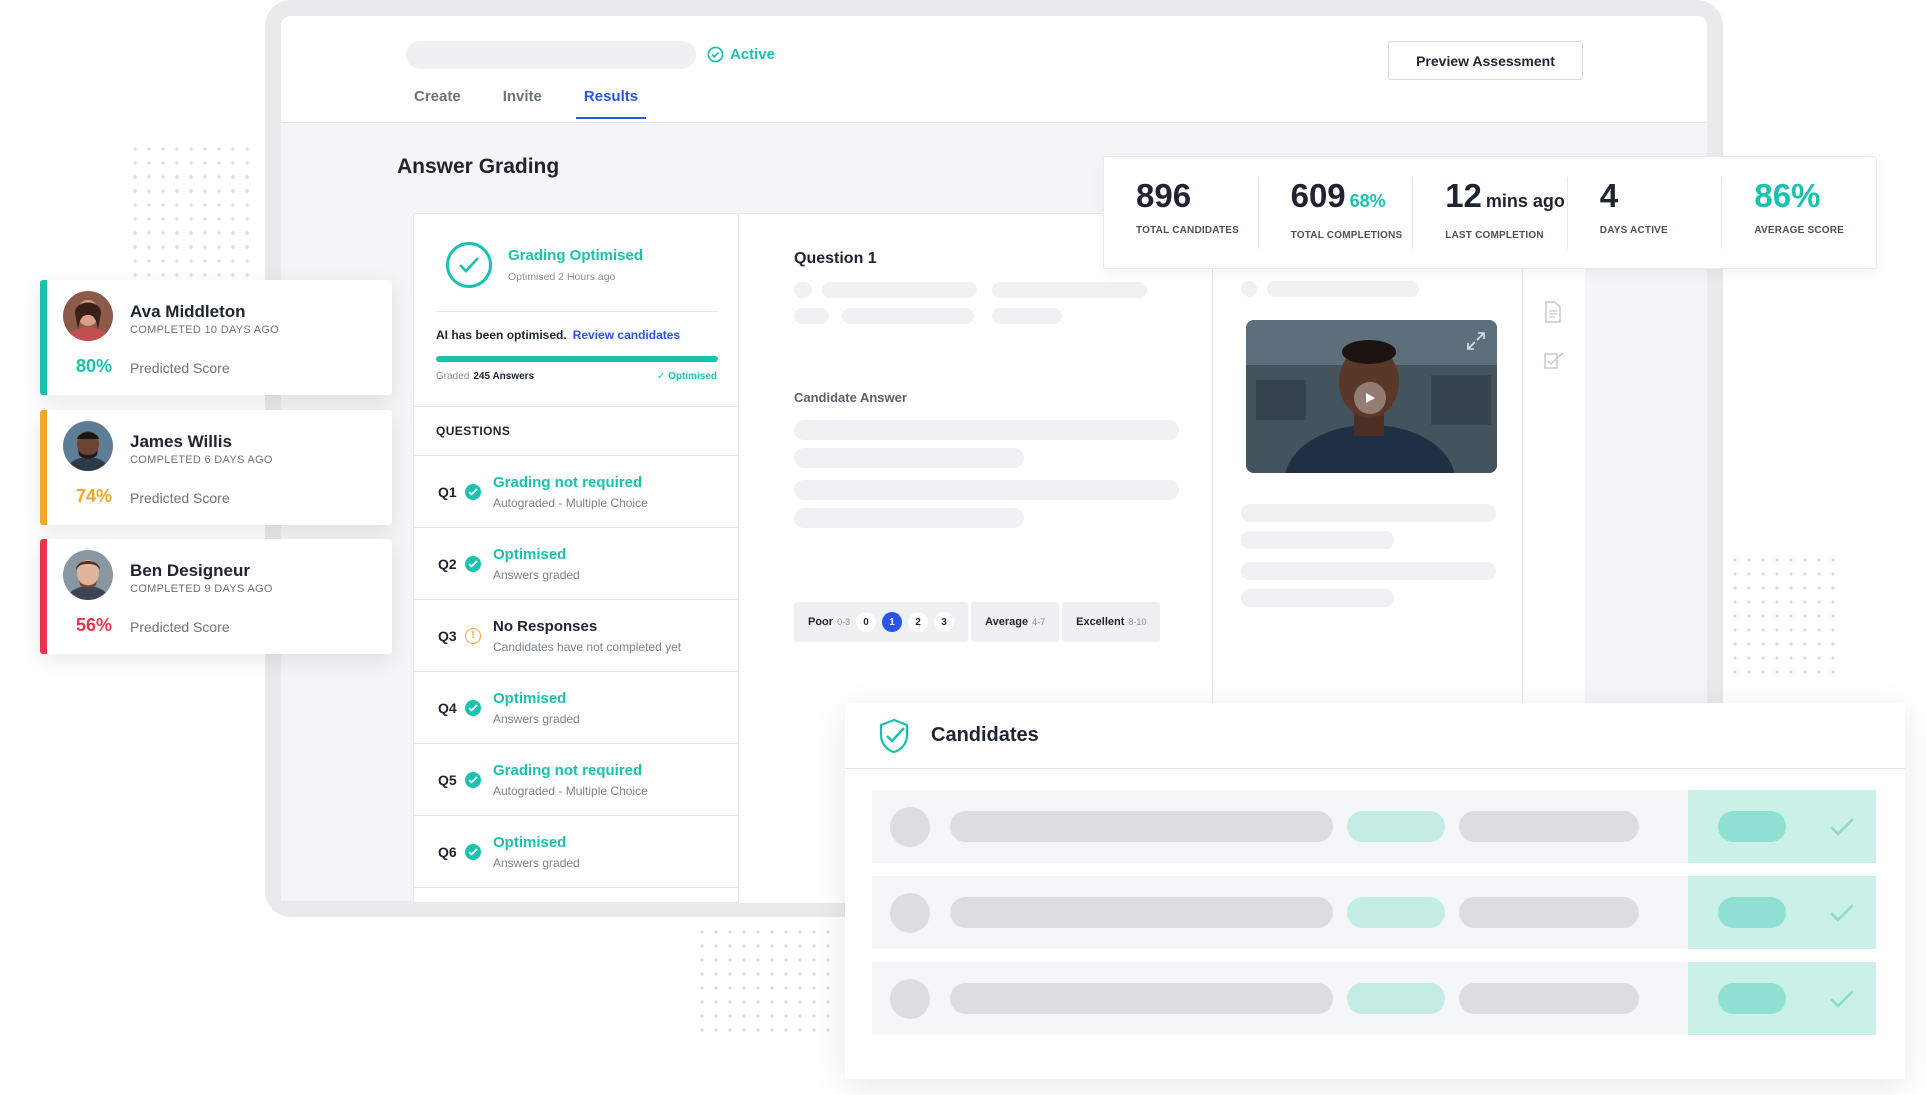 The width and height of the screenshot is (1926, 1095). I want to click on grading-progress-bar, so click(577, 359).